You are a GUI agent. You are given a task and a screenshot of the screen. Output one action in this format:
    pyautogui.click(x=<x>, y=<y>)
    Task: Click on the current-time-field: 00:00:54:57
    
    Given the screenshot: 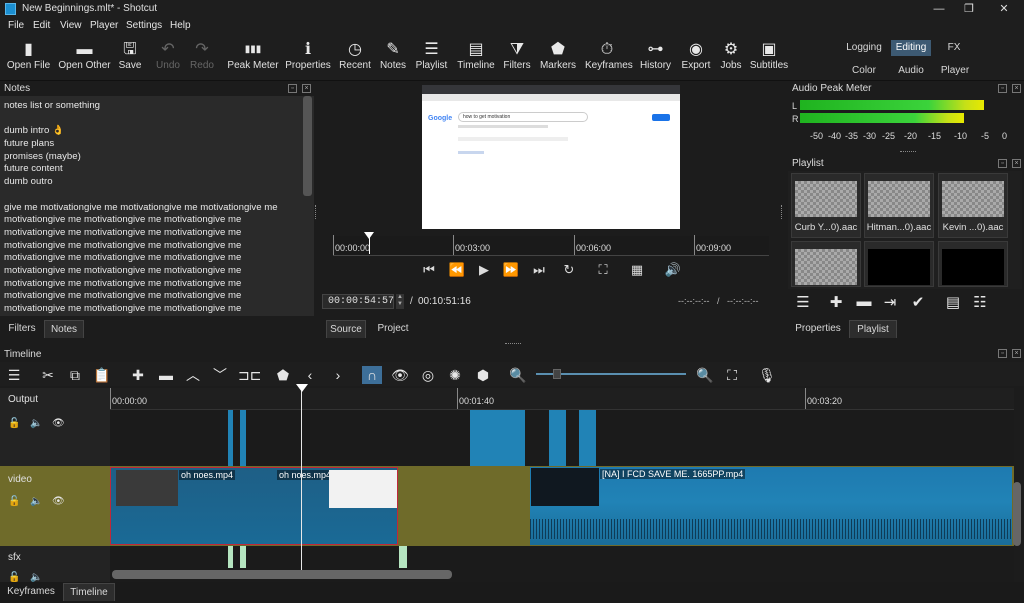 What is the action you would take?
    pyautogui.click(x=358, y=301)
    